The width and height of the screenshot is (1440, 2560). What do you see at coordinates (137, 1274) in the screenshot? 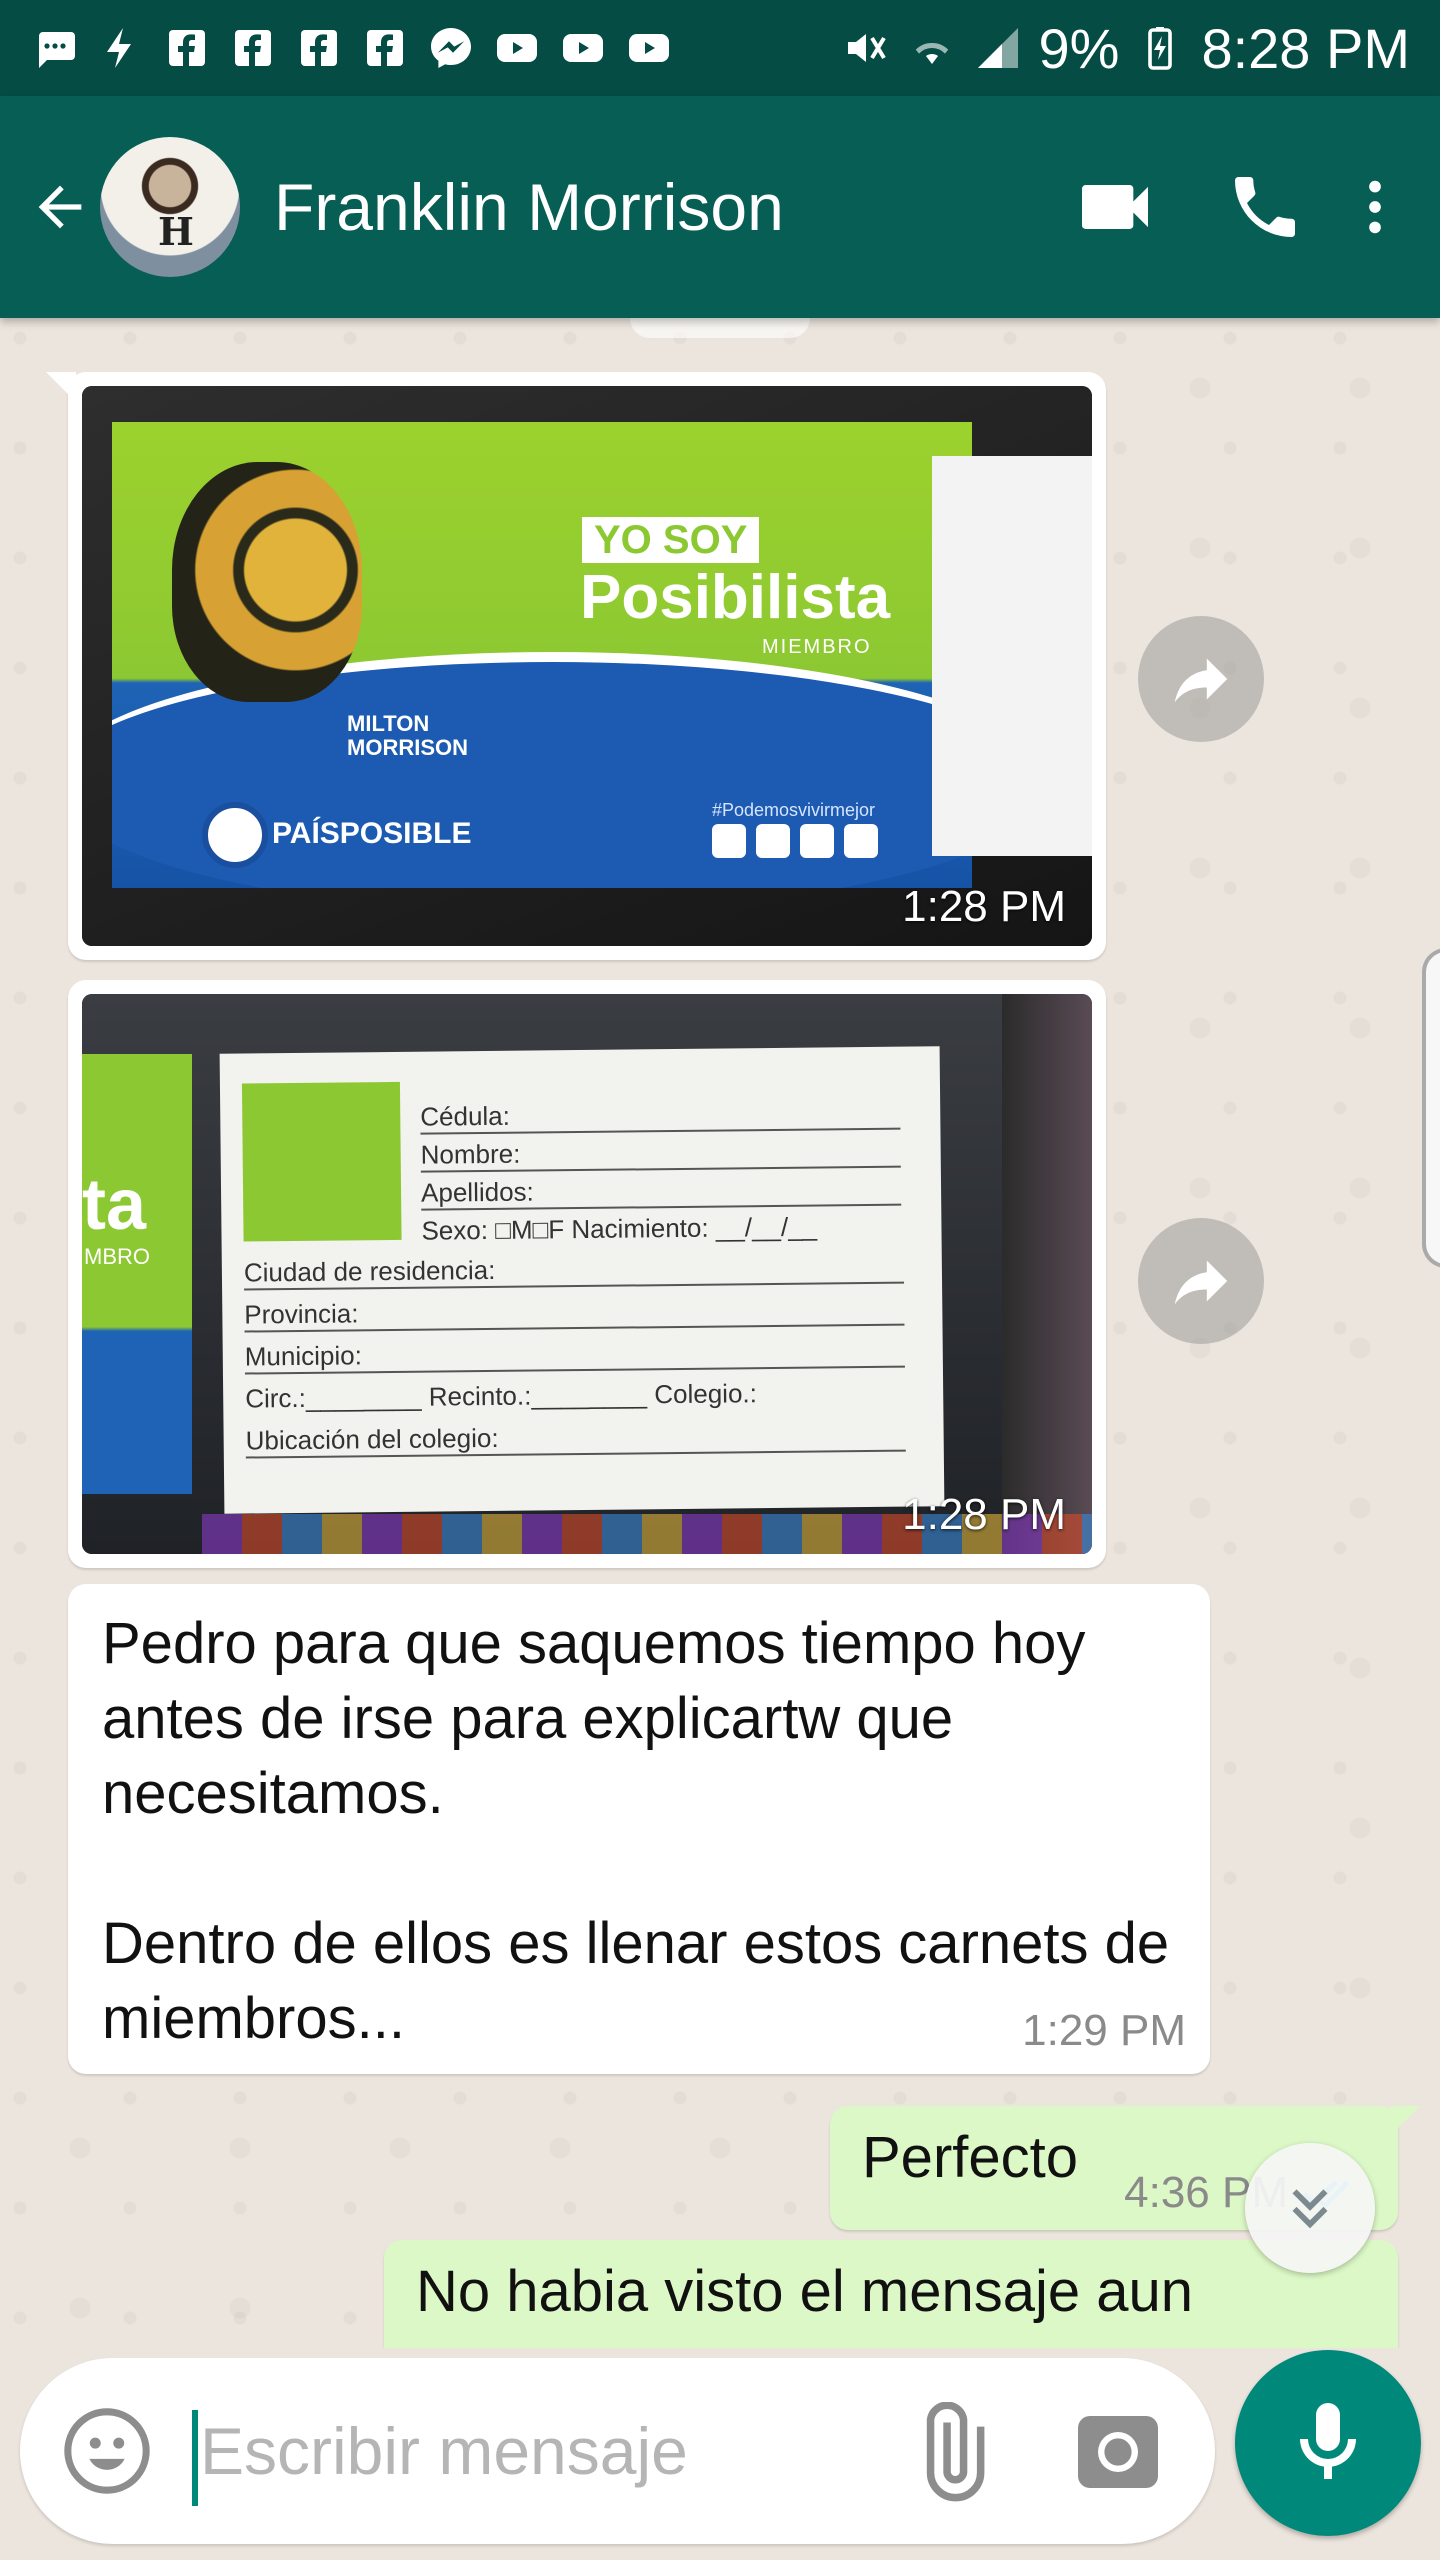
I see `card-front-edge: ta MBRO` at bounding box center [137, 1274].